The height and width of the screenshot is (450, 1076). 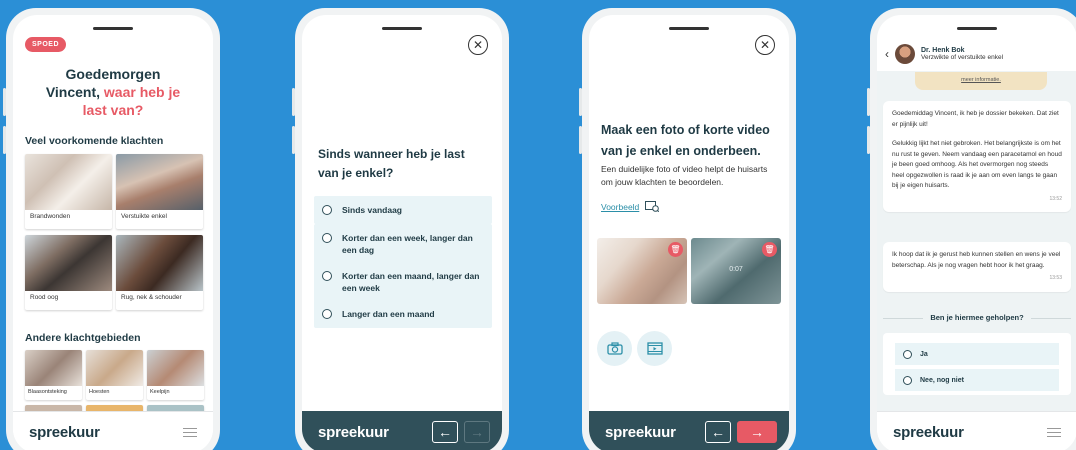 What do you see at coordinates (114, 368) in the screenshot?
I see `cough-image` at bounding box center [114, 368].